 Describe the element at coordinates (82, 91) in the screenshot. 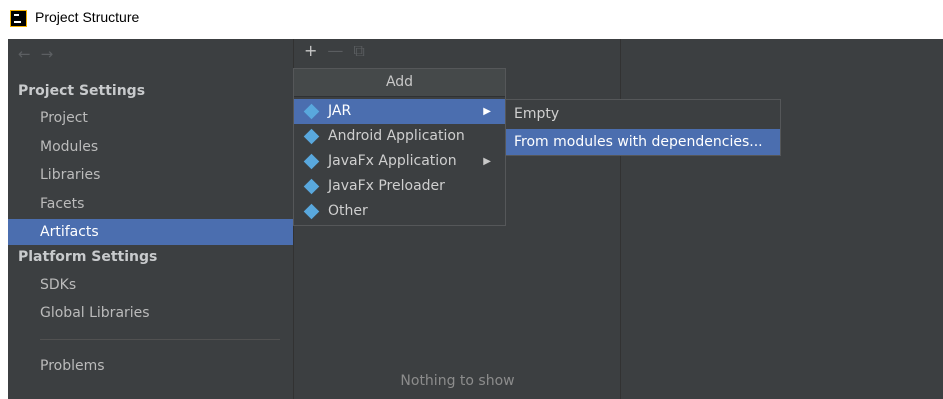

I see `project-settings-header: Project Settings` at that location.